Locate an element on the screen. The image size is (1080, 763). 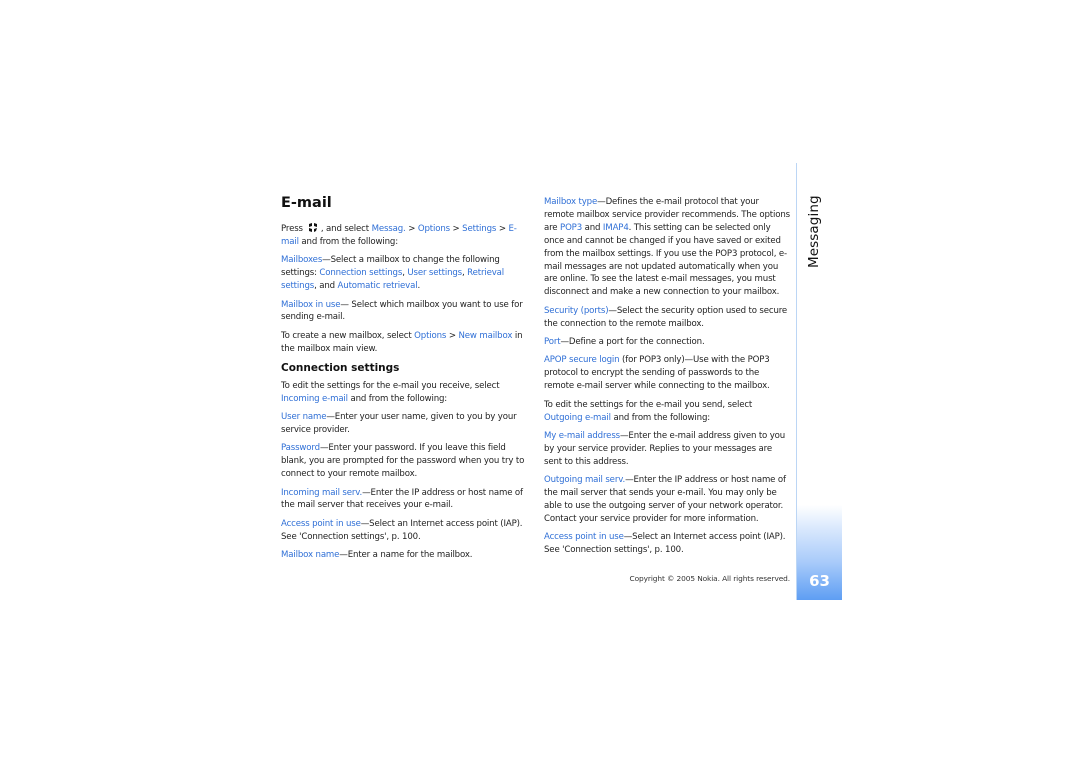
text: To create a new mailbox, select is located at coordinates (348, 335).